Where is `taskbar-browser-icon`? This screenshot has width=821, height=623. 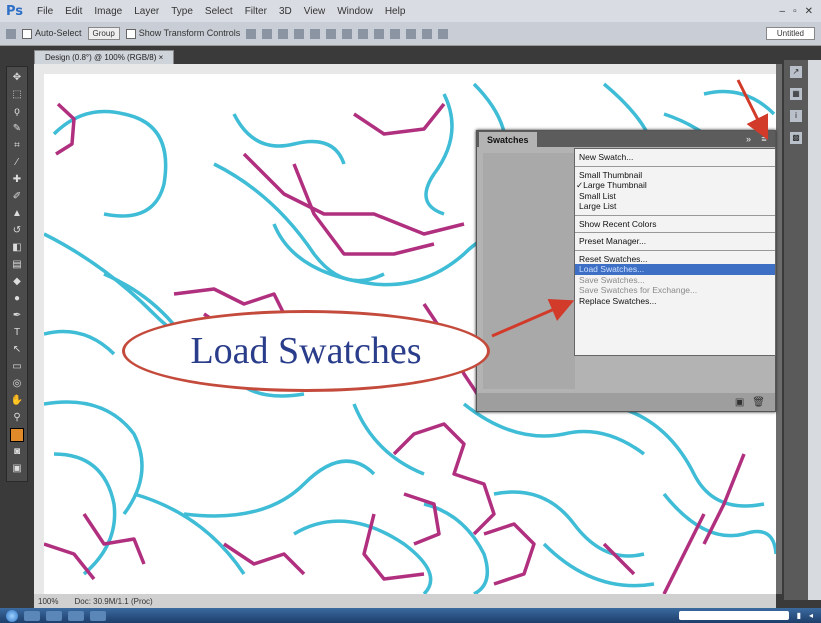
taskbar-browser-icon is located at coordinates (76, 615).